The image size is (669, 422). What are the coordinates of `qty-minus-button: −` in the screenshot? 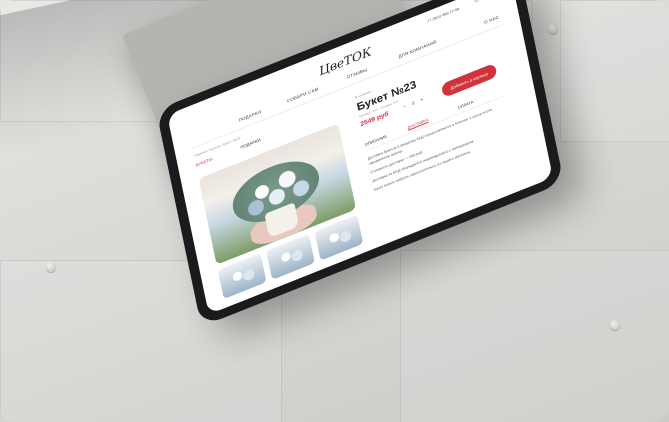 It's located at (405, 107).